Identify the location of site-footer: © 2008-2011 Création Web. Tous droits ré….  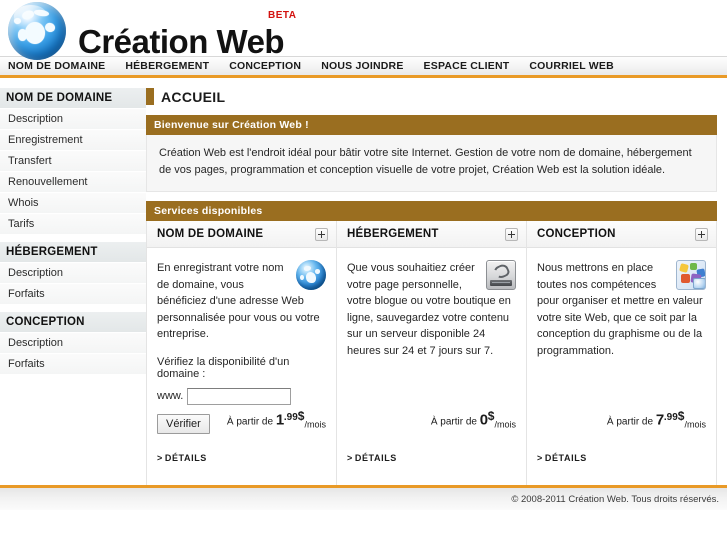
(363, 497).